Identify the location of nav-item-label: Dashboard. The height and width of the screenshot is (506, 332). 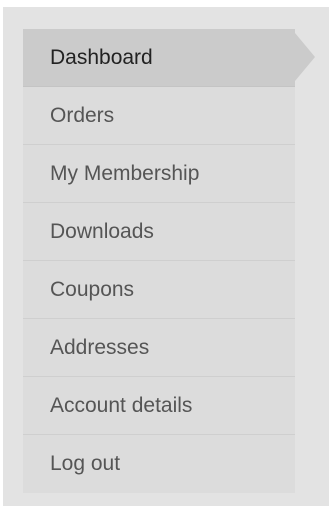
(101, 57).